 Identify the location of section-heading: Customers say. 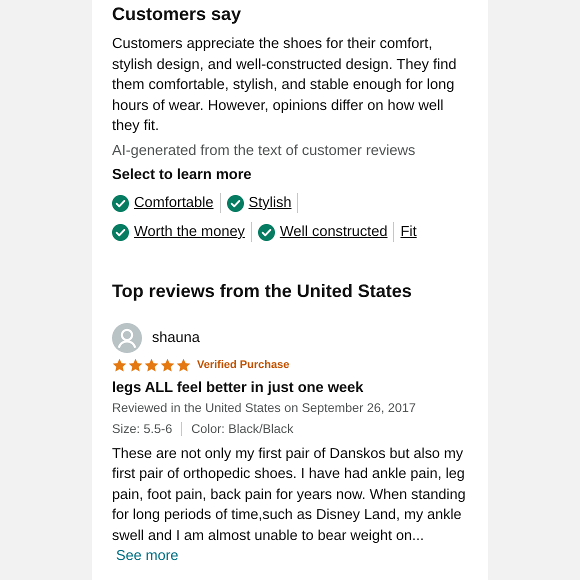
(177, 14).